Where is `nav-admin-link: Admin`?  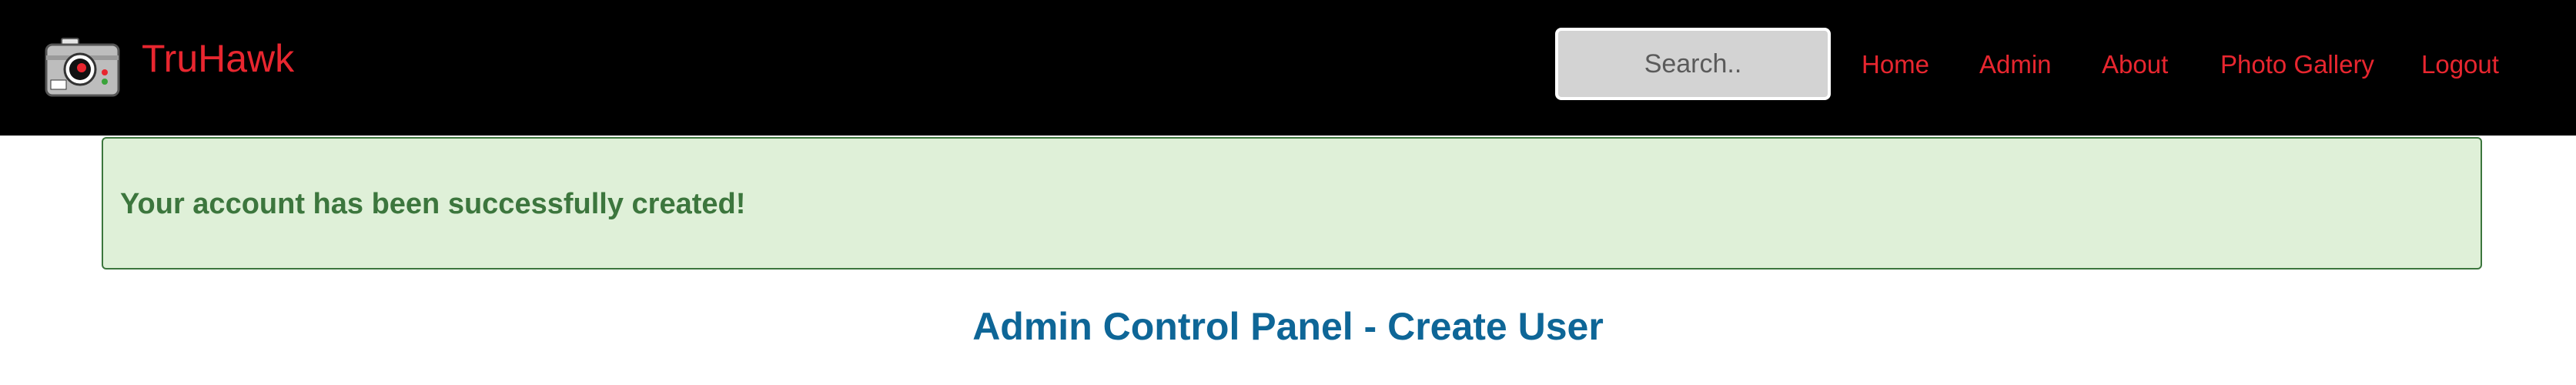 nav-admin-link: Admin is located at coordinates (2016, 65).